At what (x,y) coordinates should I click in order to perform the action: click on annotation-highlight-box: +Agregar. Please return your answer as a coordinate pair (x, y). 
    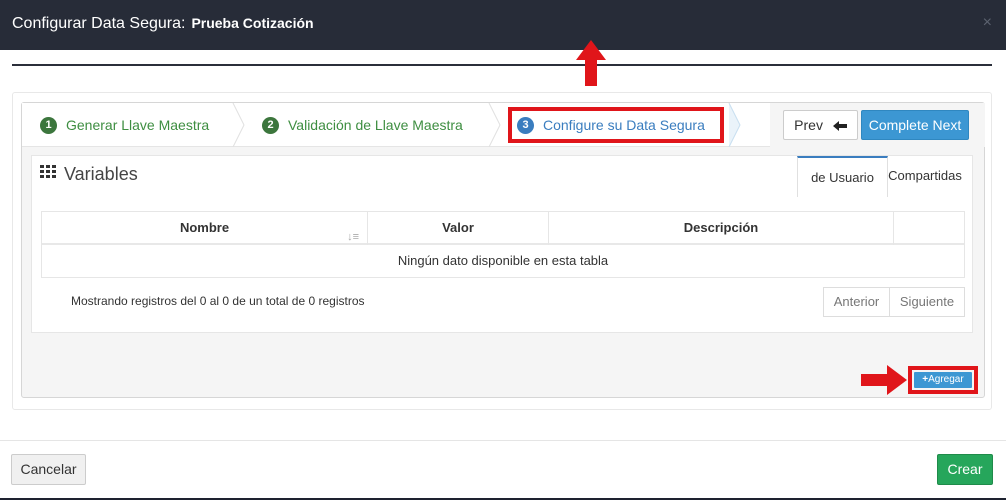
    Looking at the image, I should click on (943, 380).